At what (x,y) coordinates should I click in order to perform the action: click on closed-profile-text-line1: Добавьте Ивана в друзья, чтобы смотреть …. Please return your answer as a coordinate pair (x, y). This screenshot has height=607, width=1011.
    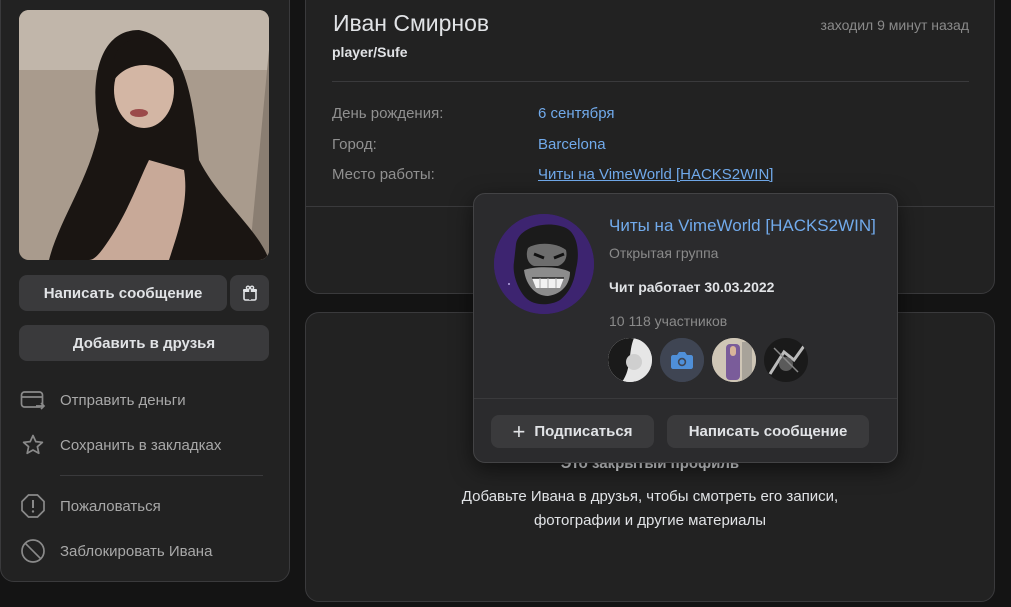
    Looking at the image, I should click on (650, 496).